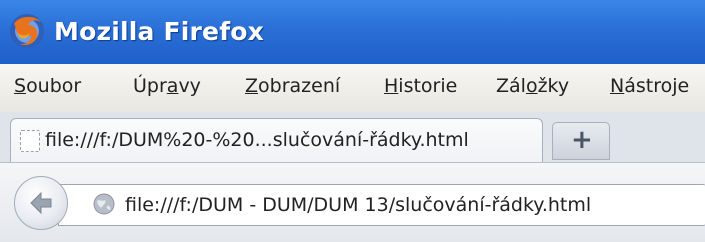 This screenshot has width=705, height=242. What do you see at coordinates (159, 31) in the screenshot?
I see `window-title: Mozilla Firefox` at bounding box center [159, 31].